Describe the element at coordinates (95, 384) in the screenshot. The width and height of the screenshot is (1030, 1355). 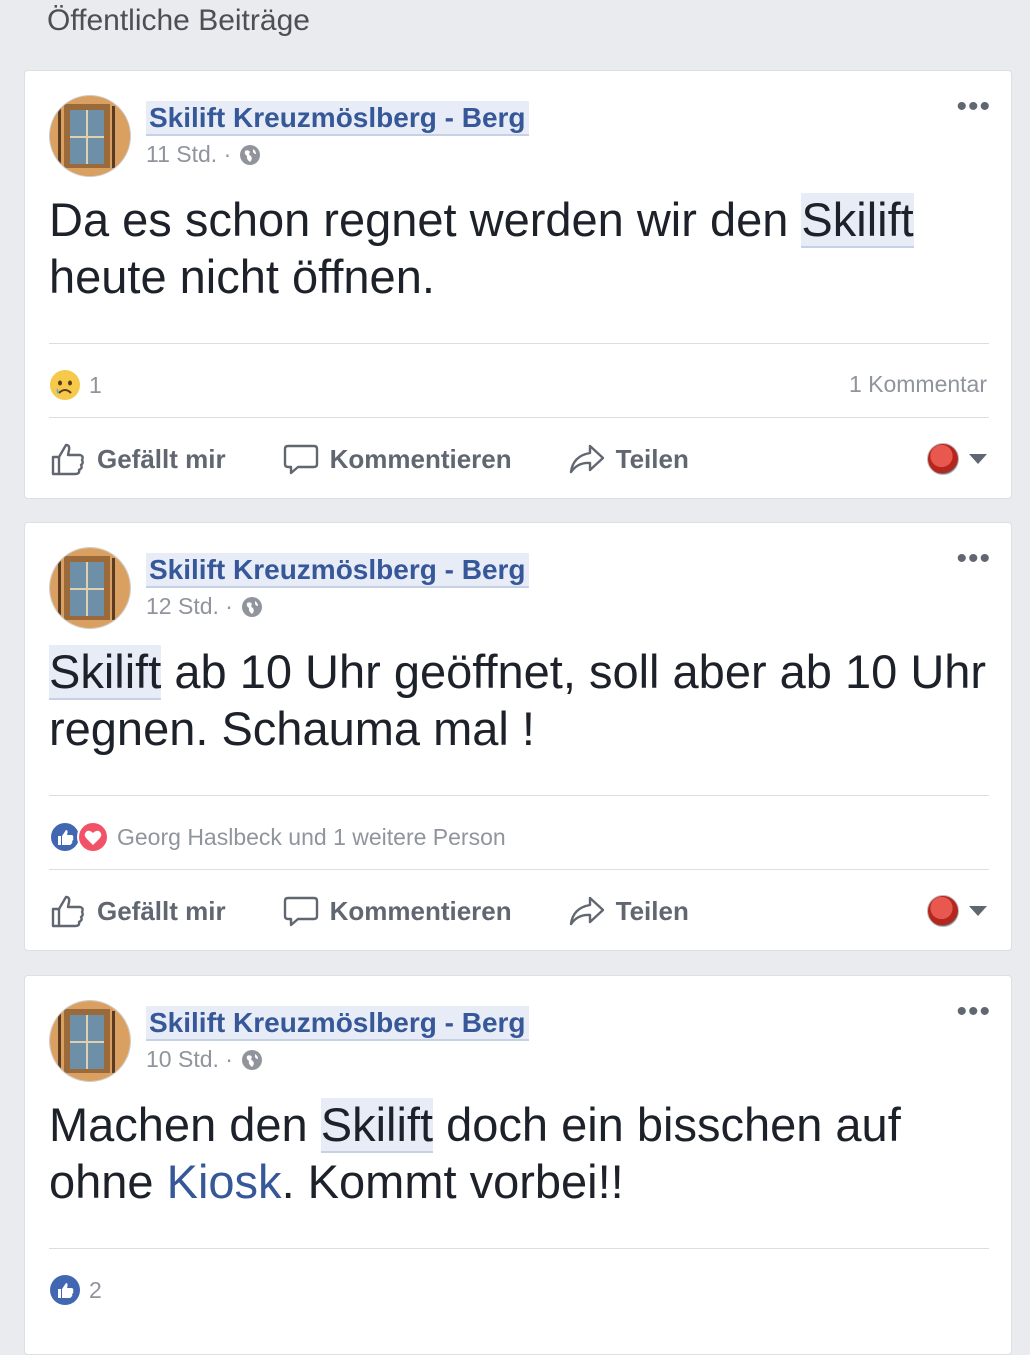
I see `reaction-count: 1` at that location.